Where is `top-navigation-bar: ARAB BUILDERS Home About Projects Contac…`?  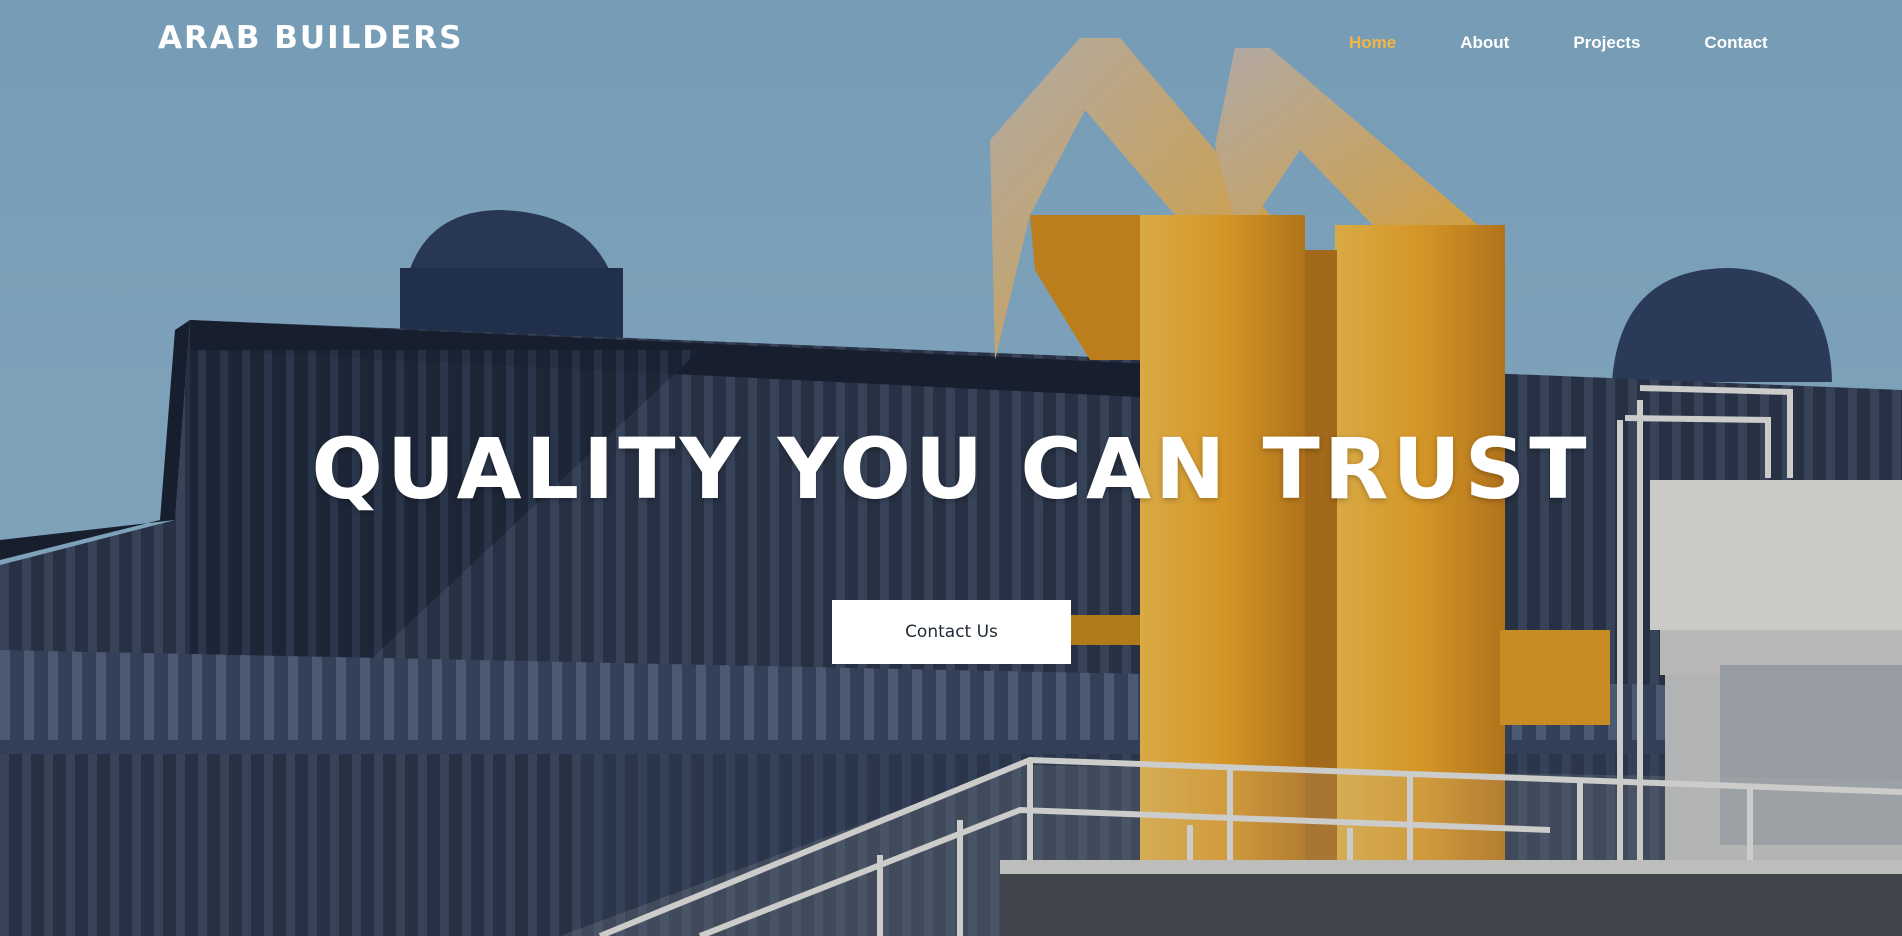
top-navigation-bar: ARAB BUILDERS Home About Projects Contac… is located at coordinates (951, 45).